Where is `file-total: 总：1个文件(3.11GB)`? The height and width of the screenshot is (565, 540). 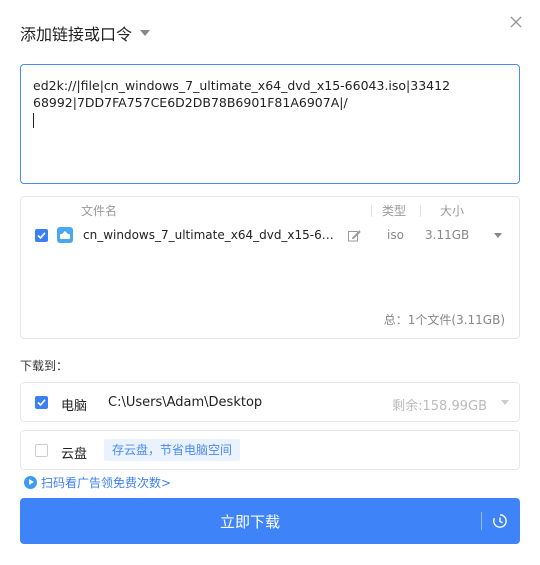
file-total: 总：1个文件(3.11GB) is located at coordinates (444, 320).